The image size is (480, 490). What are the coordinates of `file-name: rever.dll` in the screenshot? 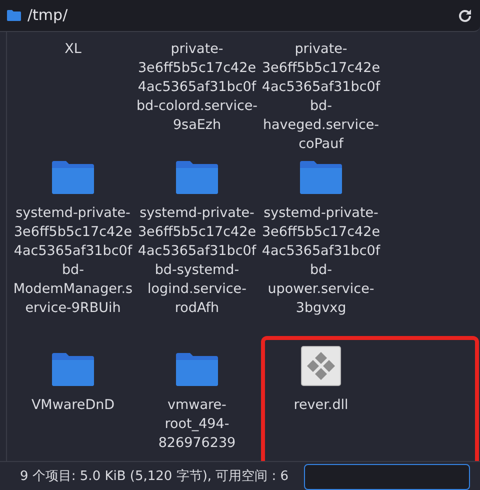 It's located at (321, 405).